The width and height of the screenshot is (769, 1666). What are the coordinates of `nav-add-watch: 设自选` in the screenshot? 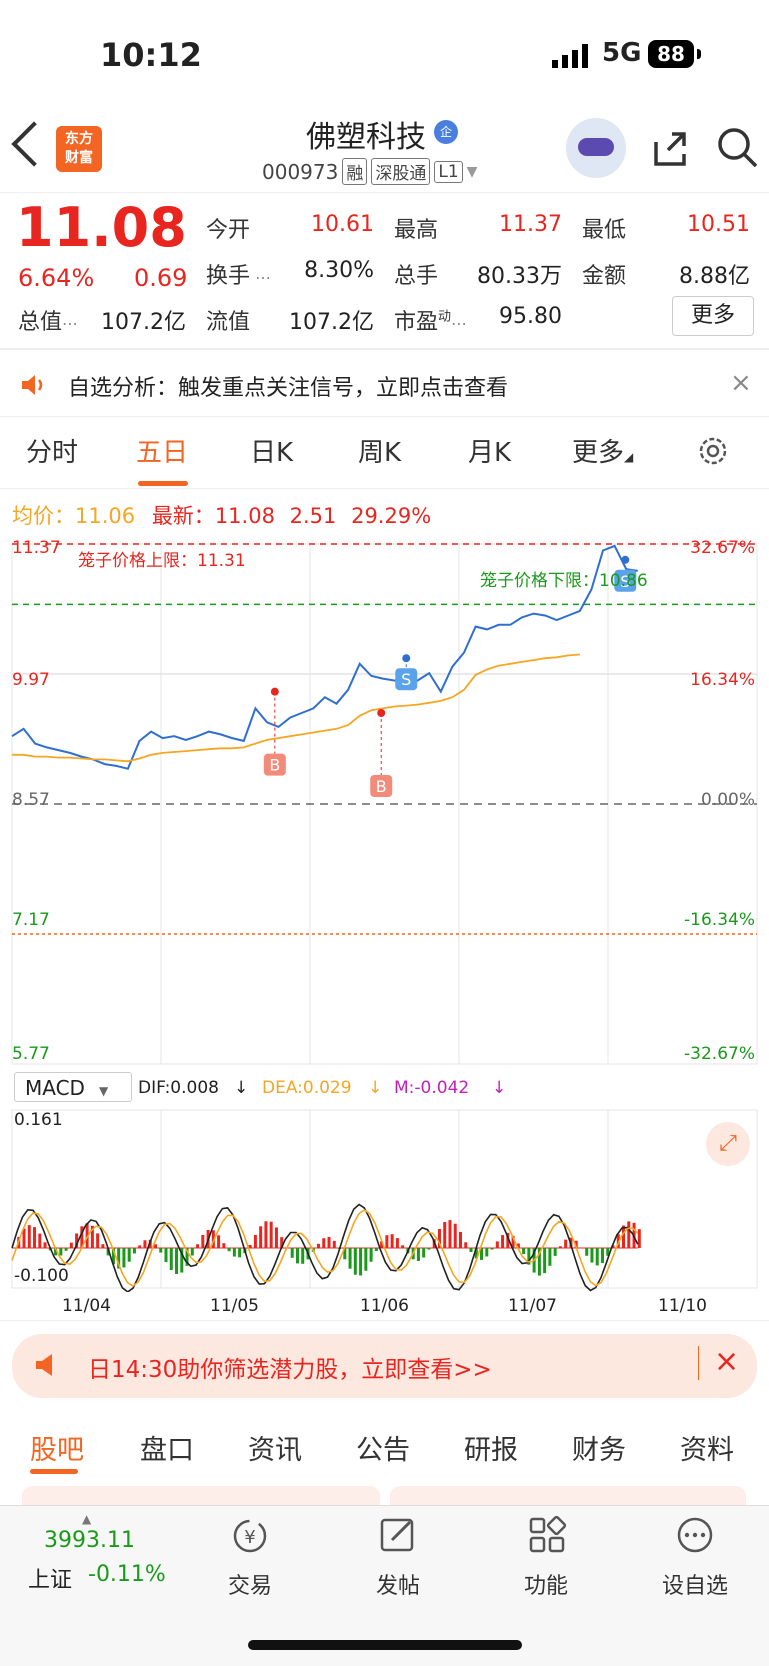 It's located at (695, 1584).